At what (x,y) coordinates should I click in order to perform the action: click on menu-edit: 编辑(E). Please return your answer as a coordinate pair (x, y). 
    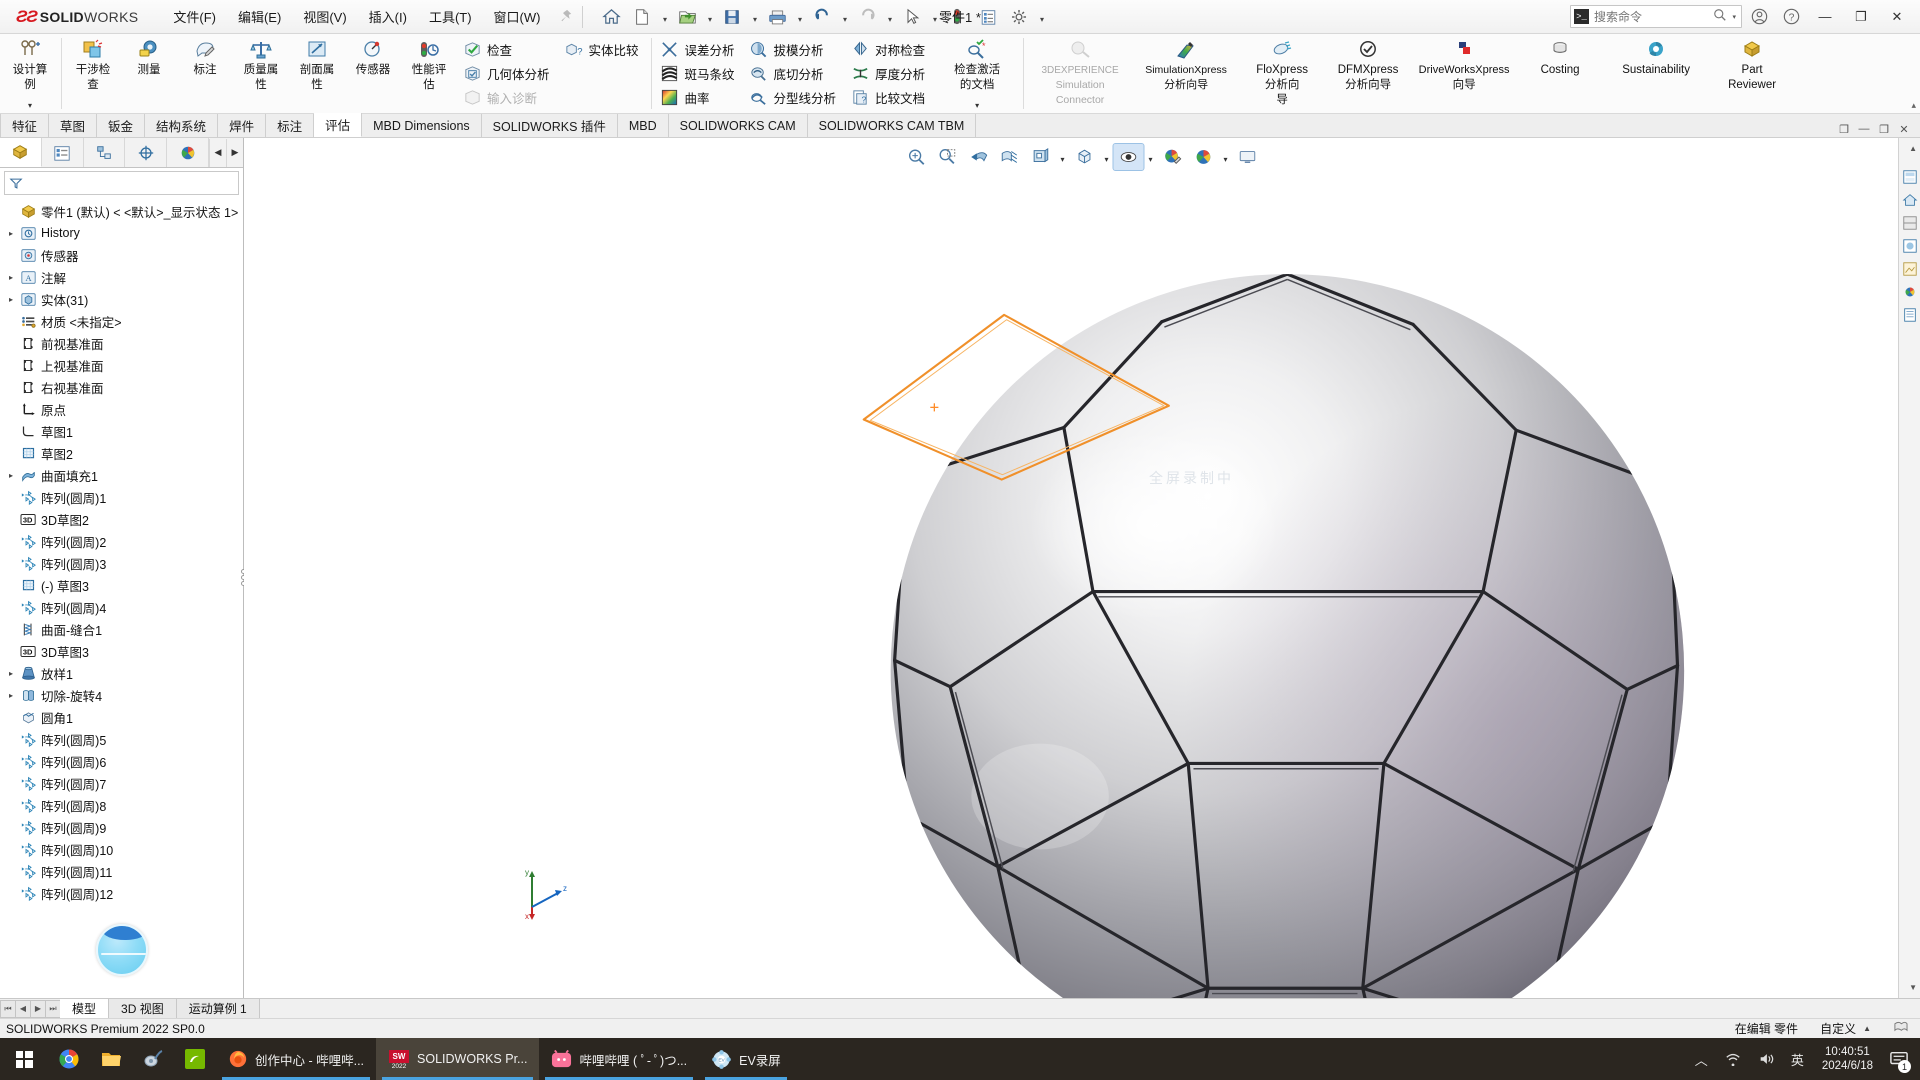
    Looking at the image, I should click on (259, 16).